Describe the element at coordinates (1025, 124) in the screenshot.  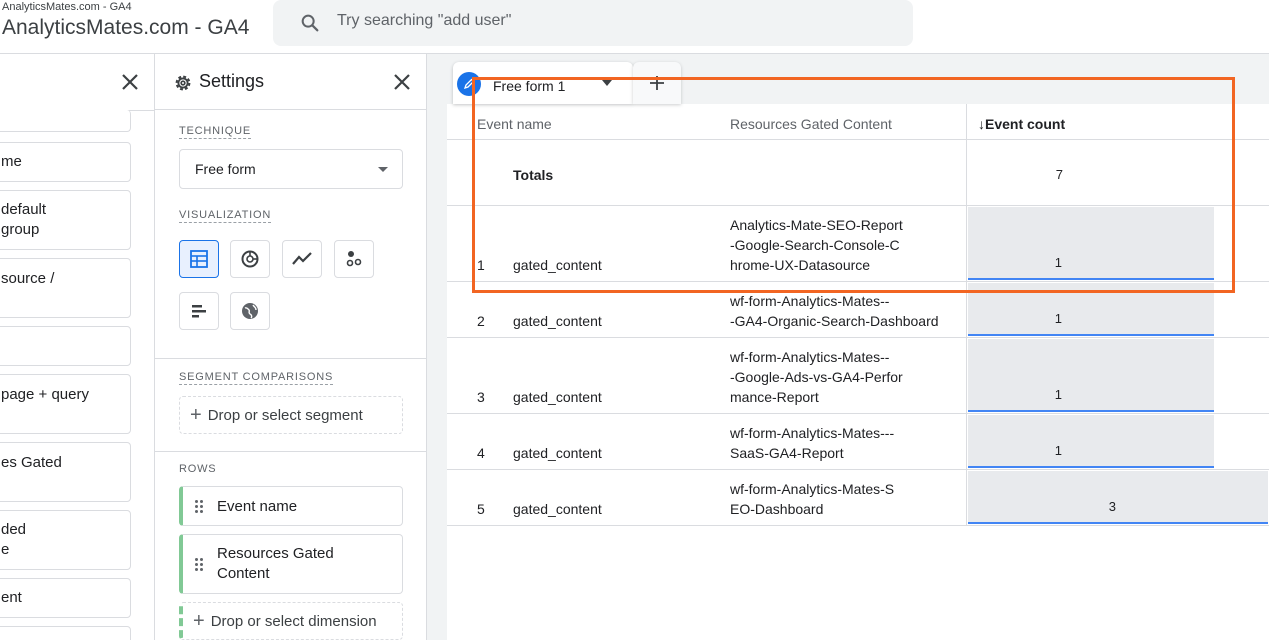
I see `column-header-label: Event count` at that location.